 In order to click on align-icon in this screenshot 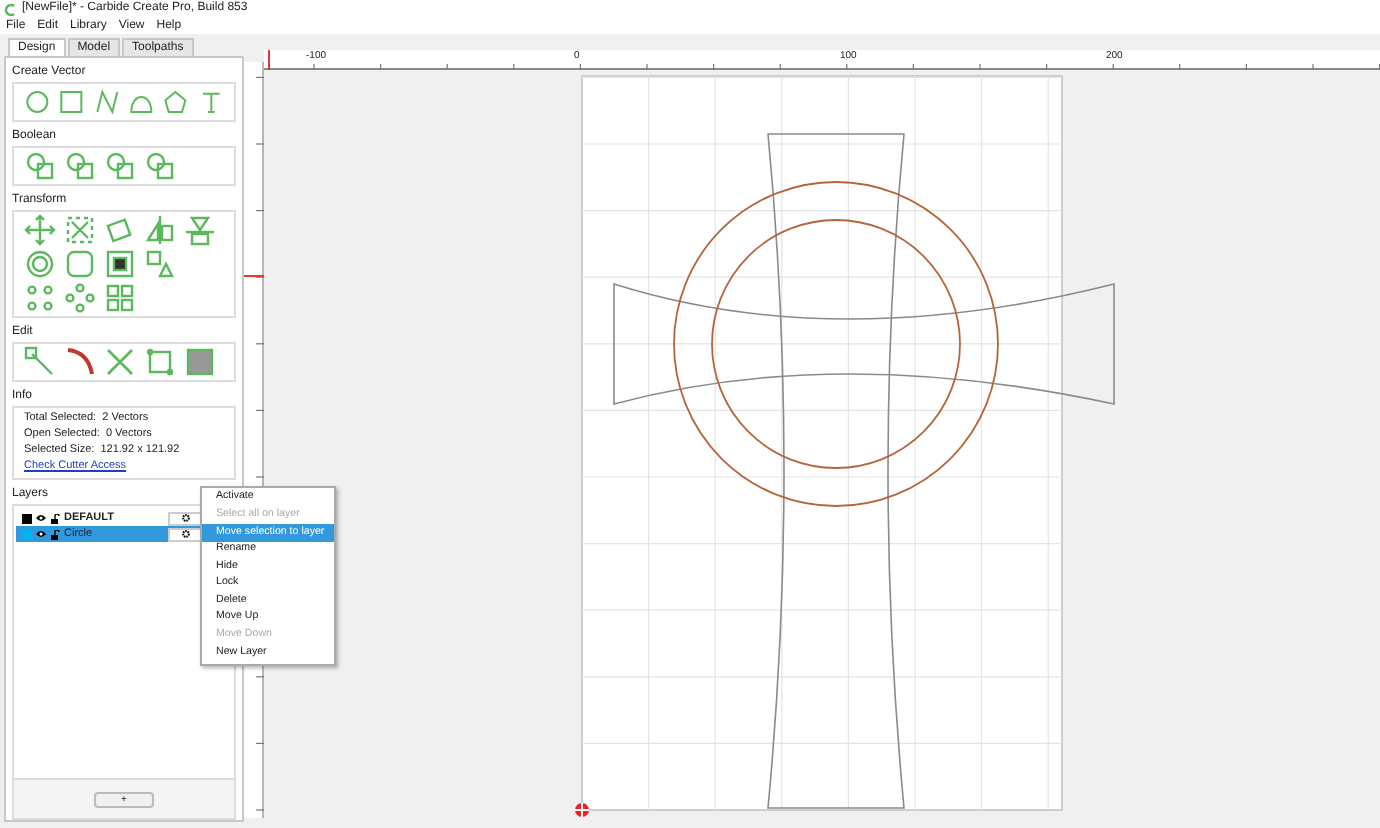, I will do `click(200, 230)`.